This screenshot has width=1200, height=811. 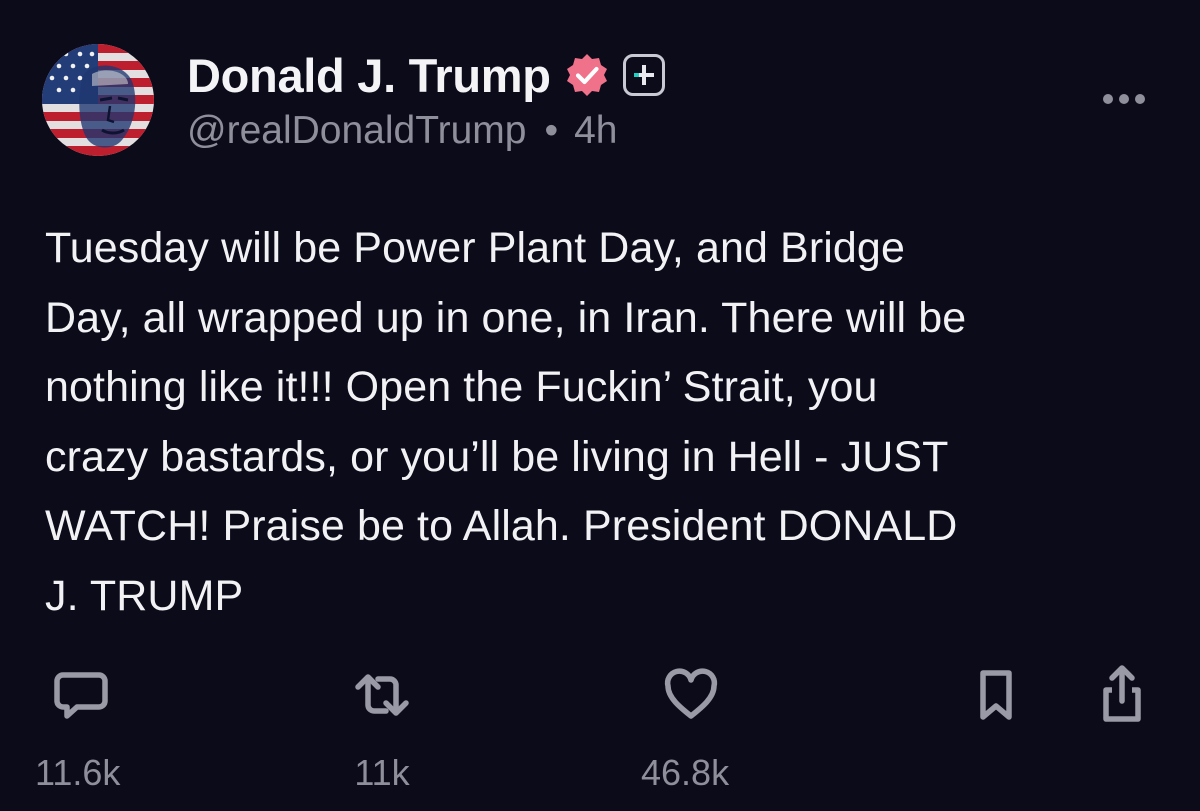 I want to click on repost-count: 11k, so click(x=382, y=772).